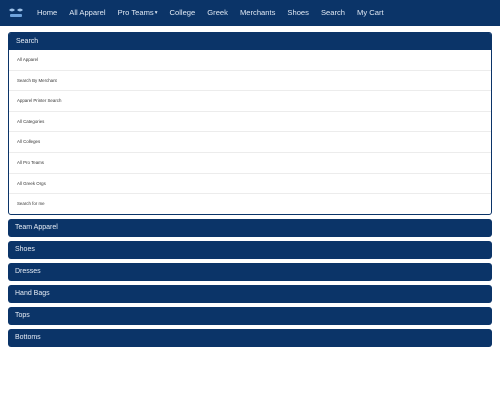 The height and width of the screenshot is (417, 500). What do you see at coordinates (47, 13) in the screenshot?
I see `nav-home: Home` at bounding box center [47, 13].